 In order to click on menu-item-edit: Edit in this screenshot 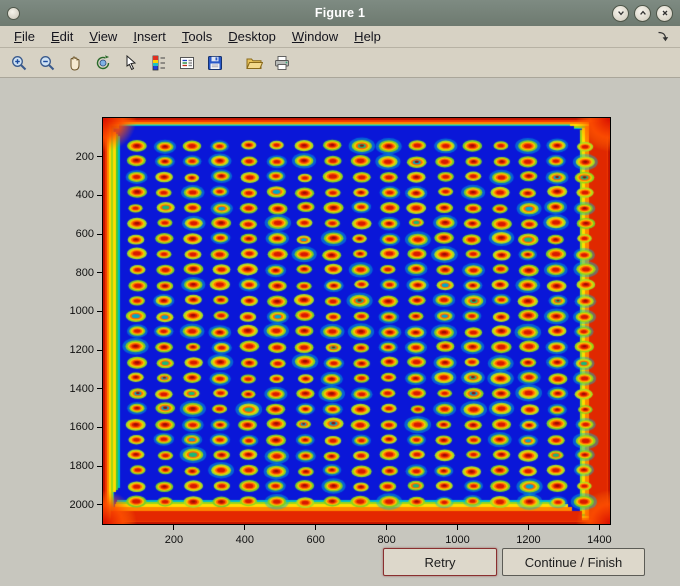, I will do `click(62, 36)`.